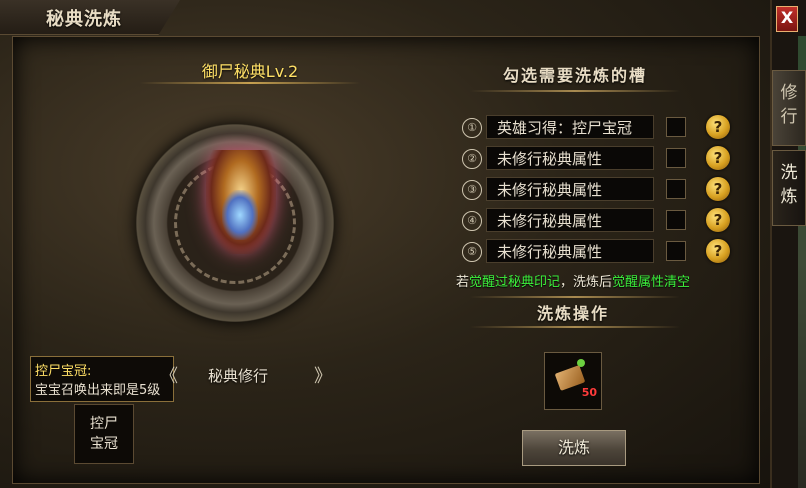  Describe the element at coordinates (574, 75) in the screenshot. I see `section-title: 勾选需要洗炼的槽` at that location.